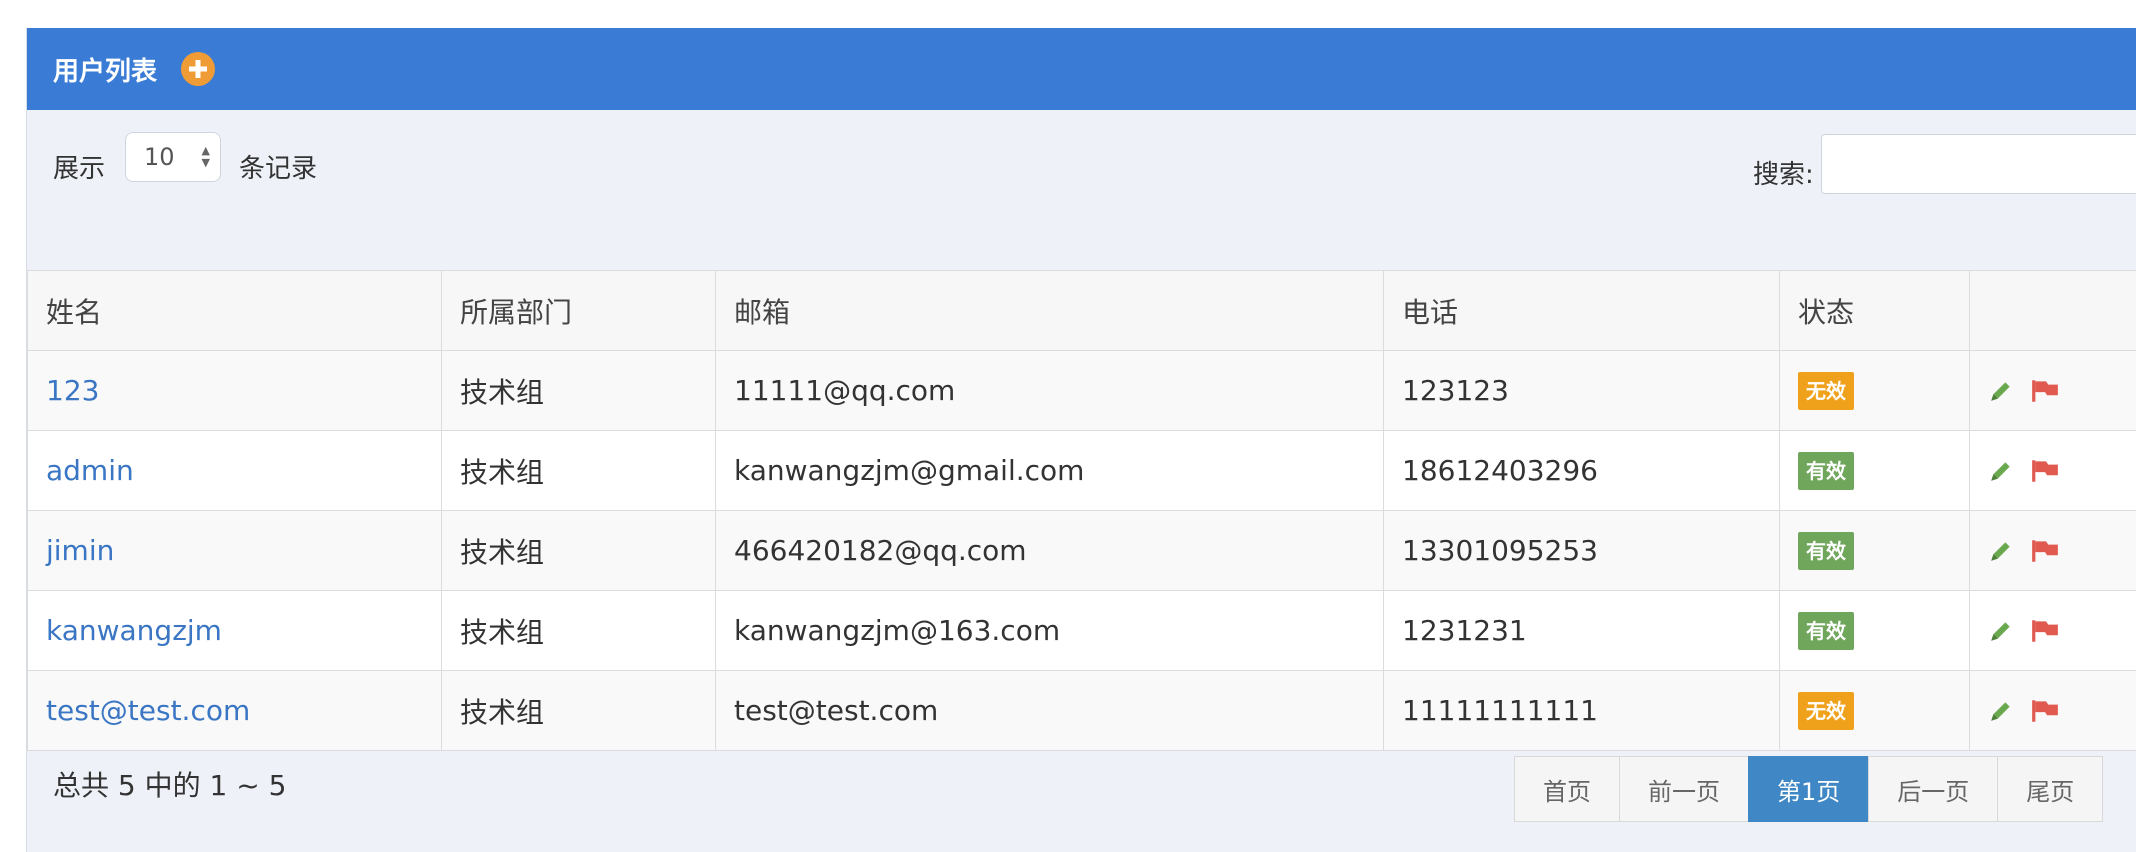 This screenshot has width=2136, height=852. Describe the element at coordinates (1783, 175) in the screenshot. I see `search-label: 搜索:` at that location.